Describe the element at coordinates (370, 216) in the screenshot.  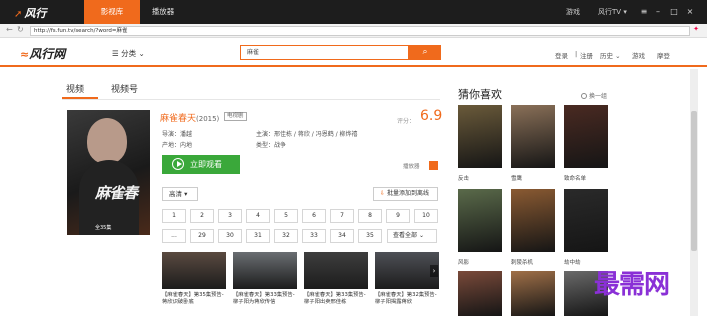
I see `episode-button: 8` at that location.